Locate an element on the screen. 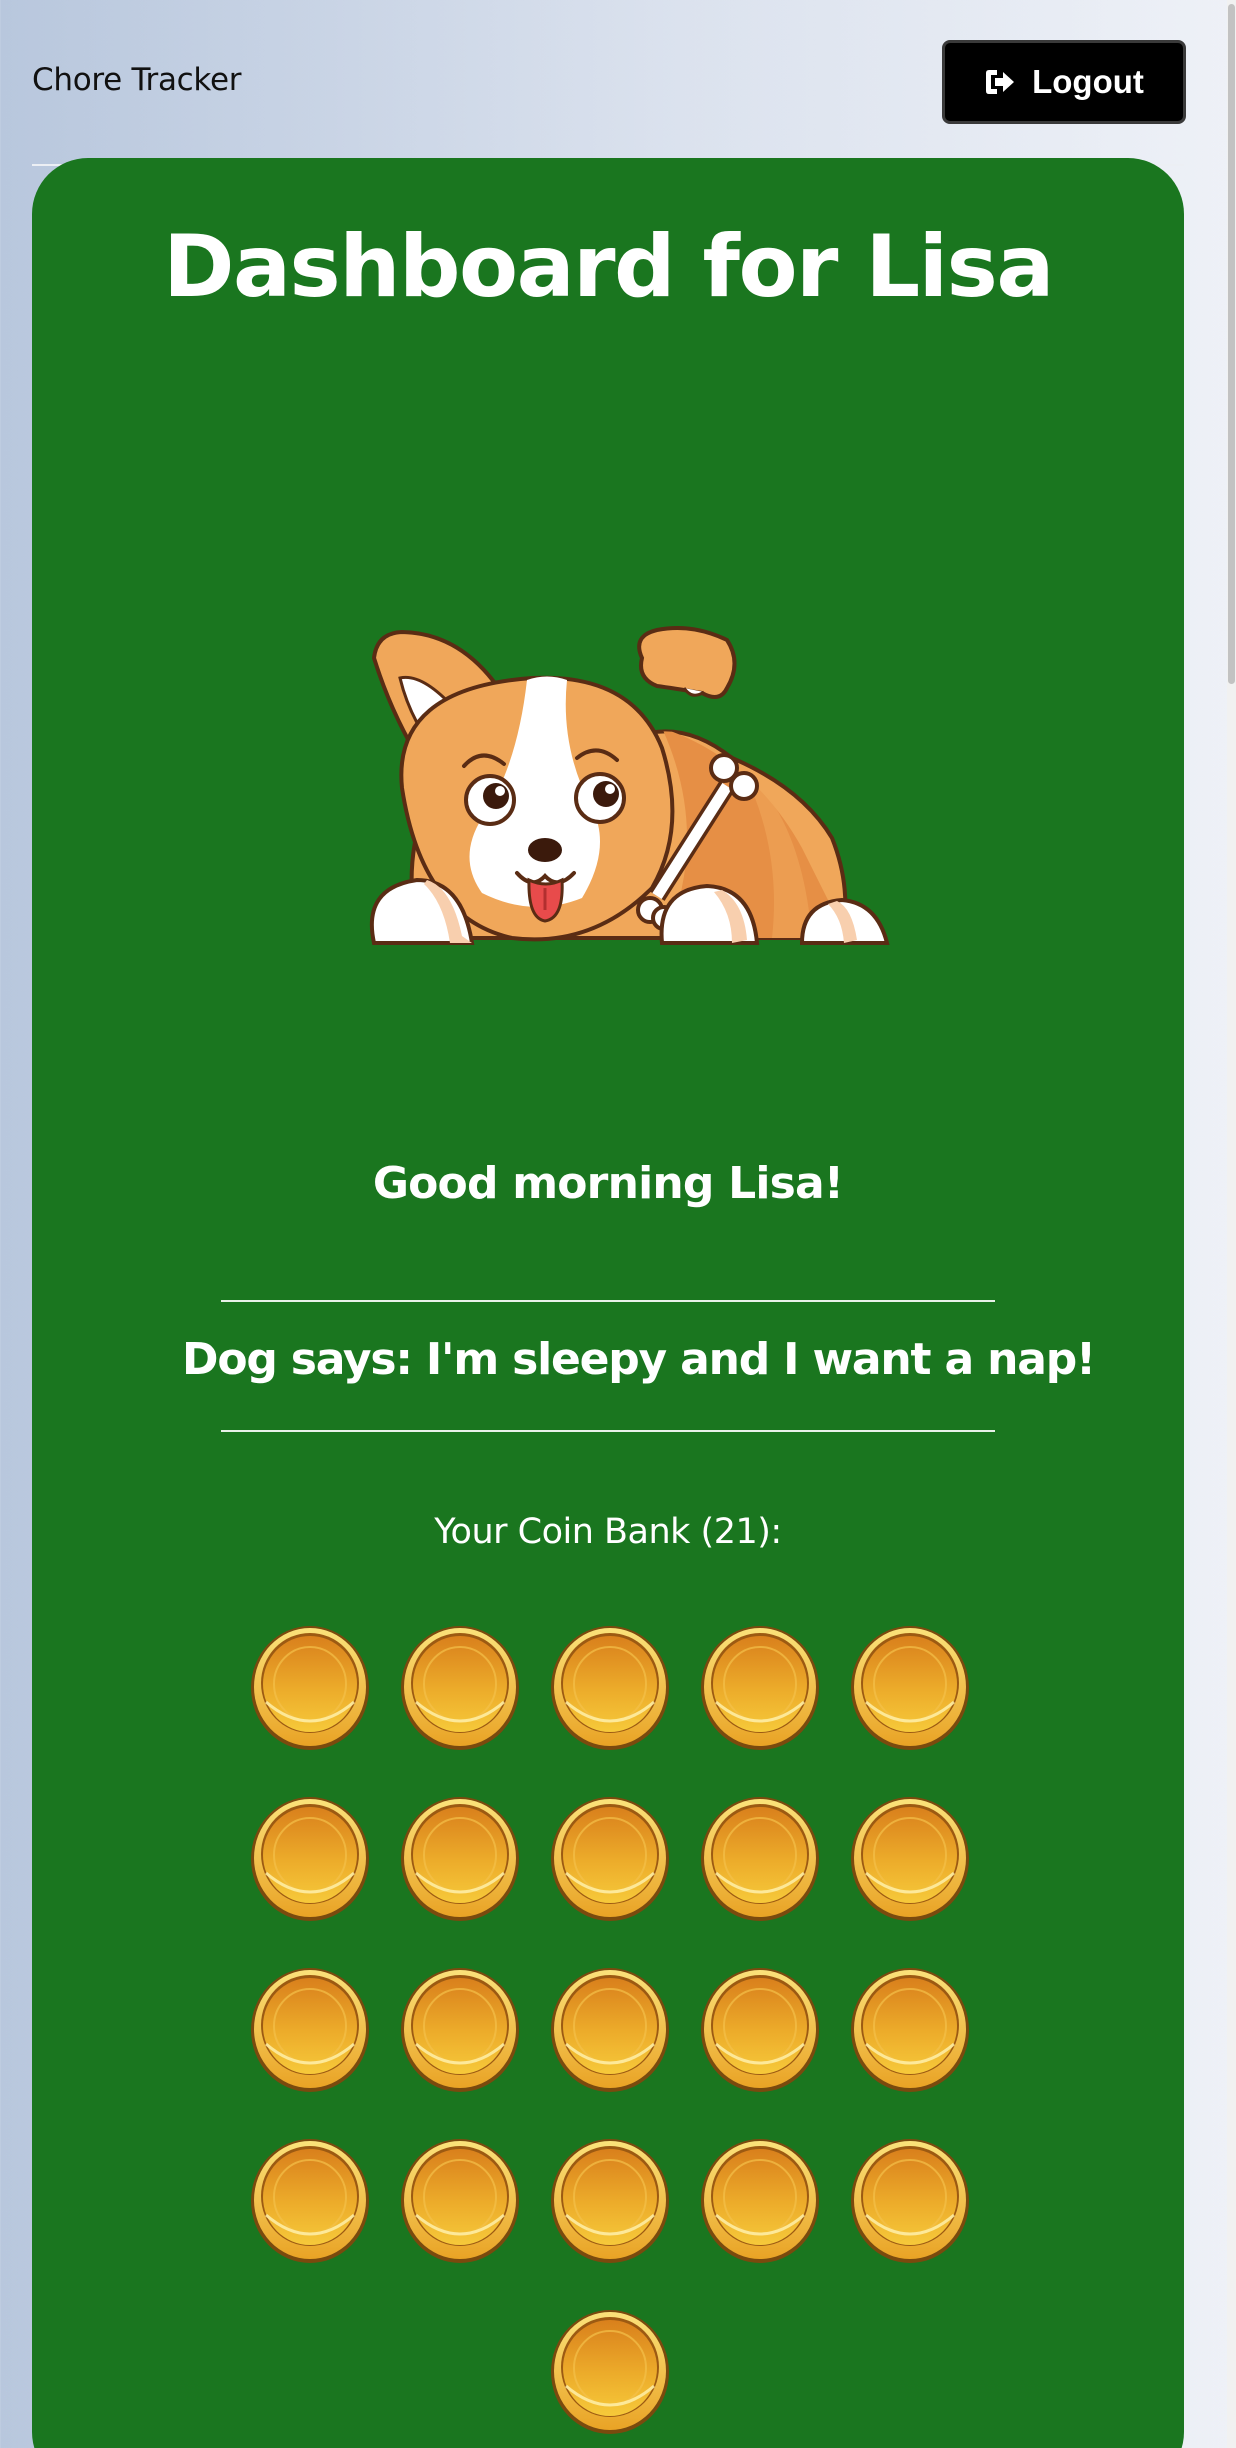 The height and width of the screenshot is (2448, 1236). divider-top is located at coordinates (608, 1301).